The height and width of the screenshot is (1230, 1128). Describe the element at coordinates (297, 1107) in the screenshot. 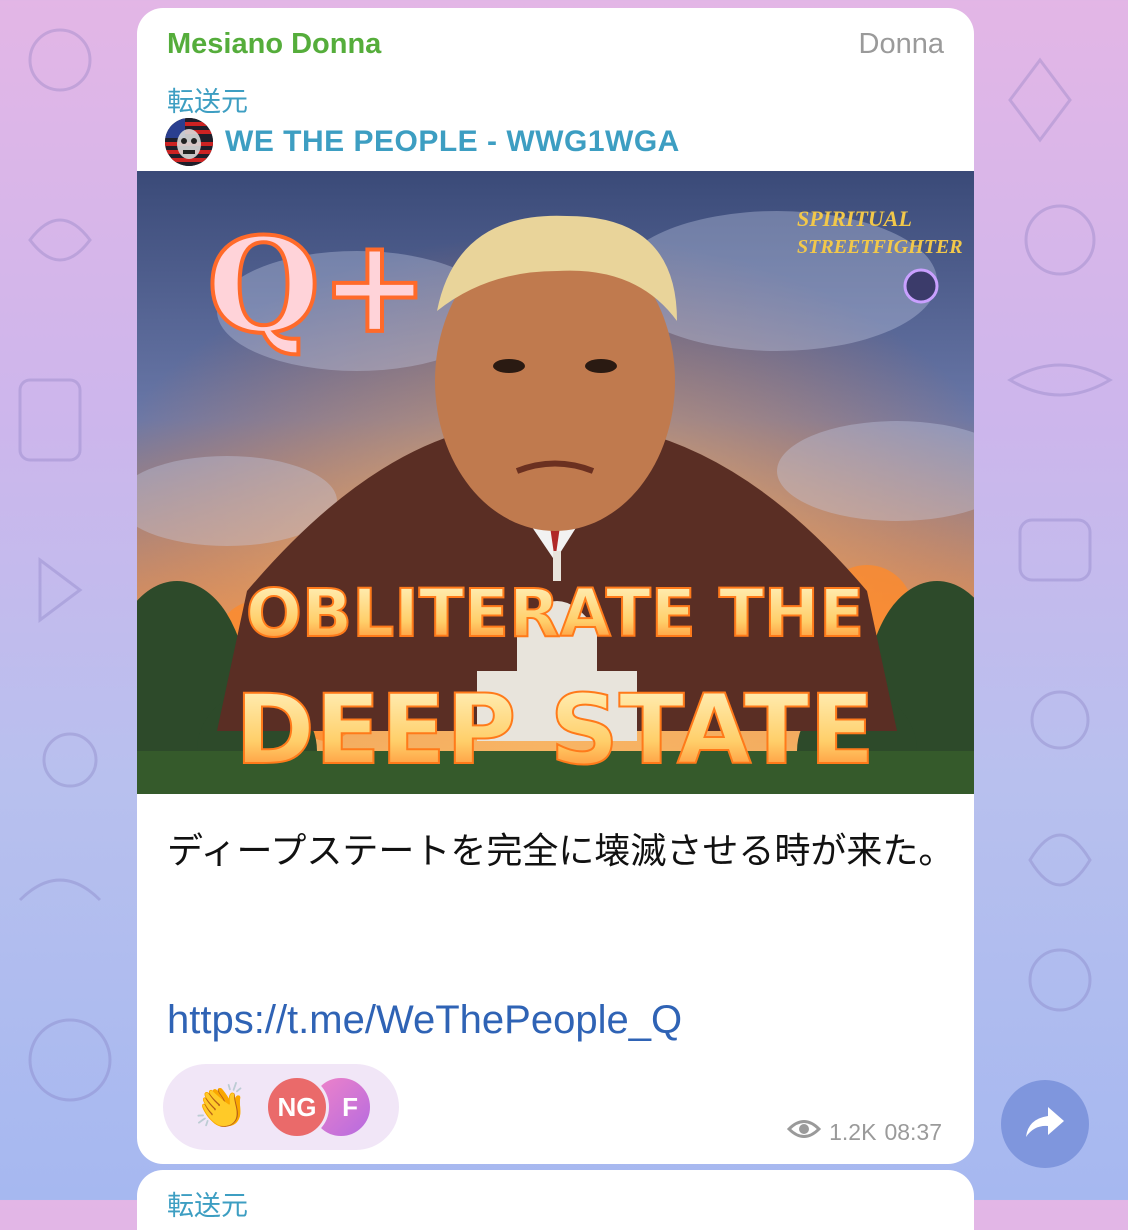

I see `reactor-avatar-ng: NG` at that location.